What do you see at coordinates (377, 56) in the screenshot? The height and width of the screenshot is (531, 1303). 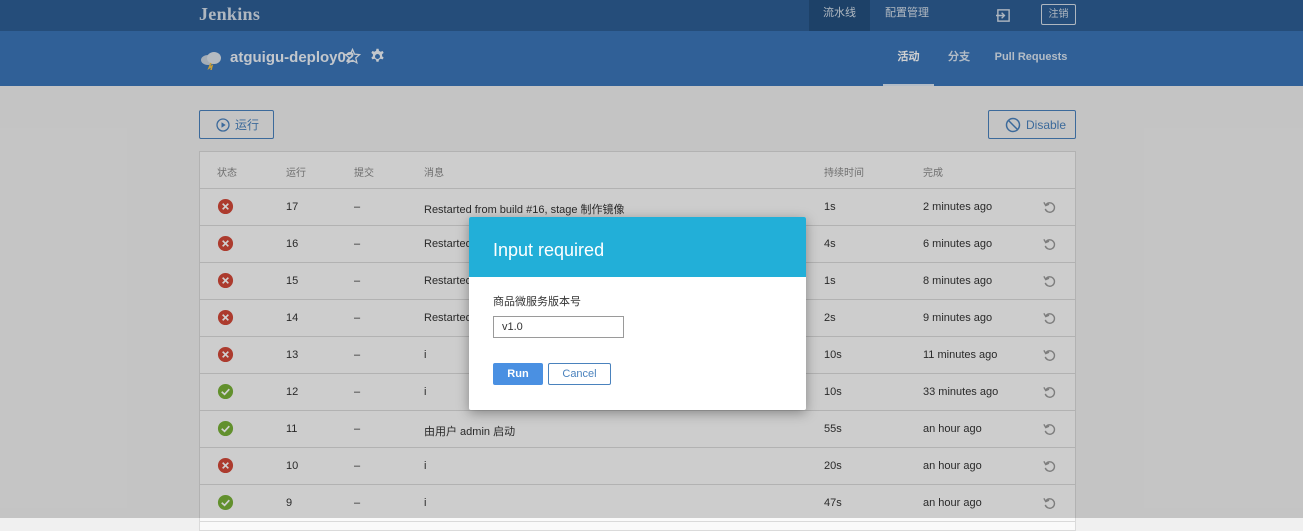 I see `gear-icon` at bounding box center [377, 56].